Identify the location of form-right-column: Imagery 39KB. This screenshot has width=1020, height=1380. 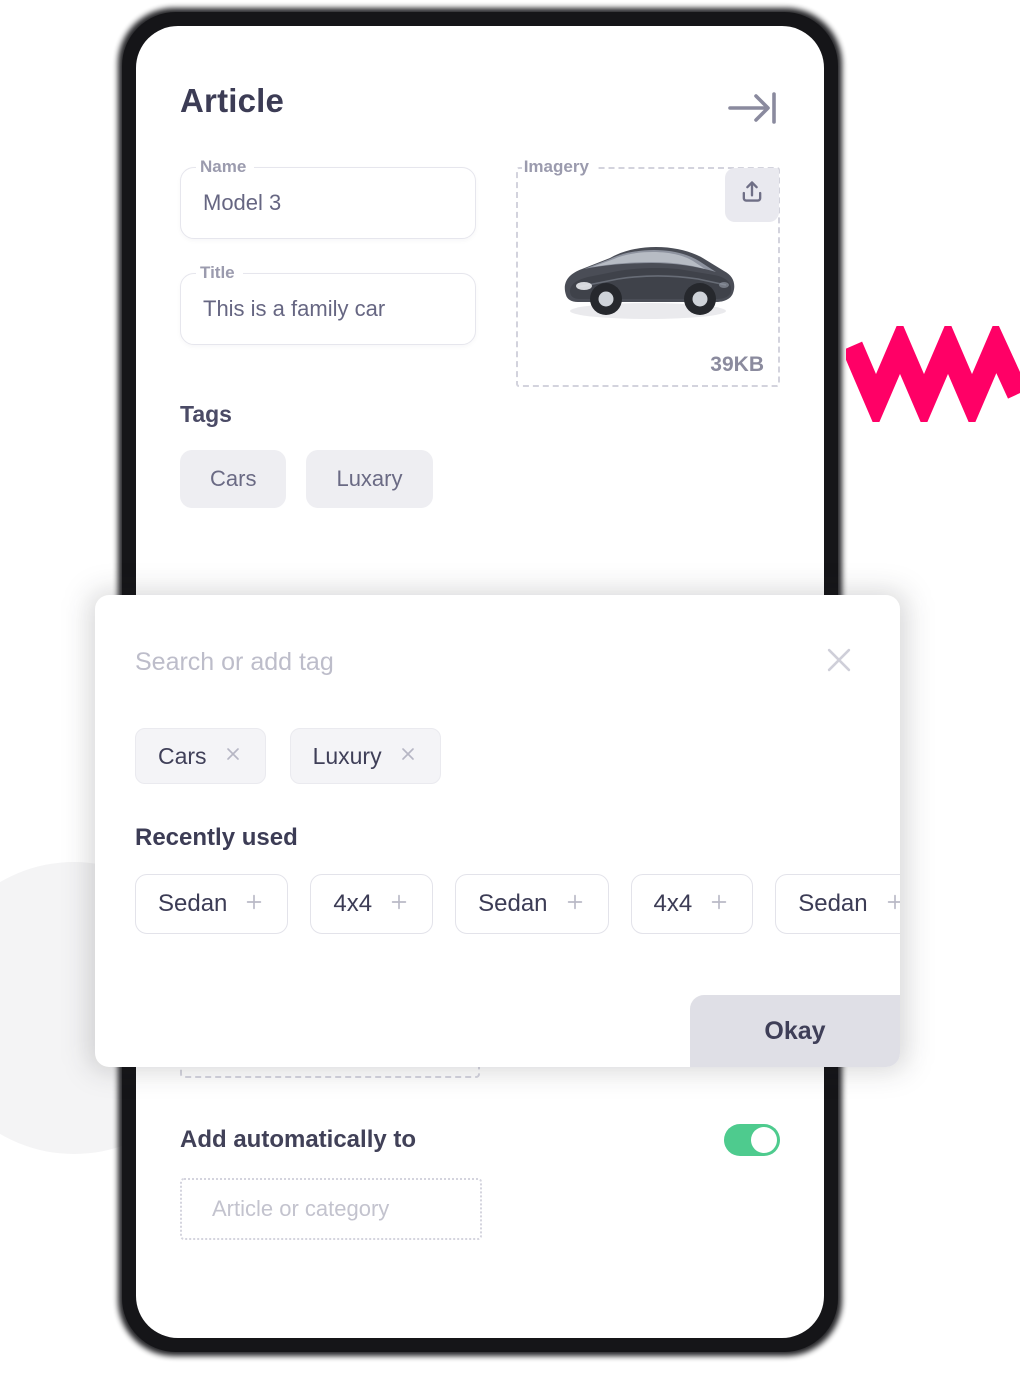
(647, 272).